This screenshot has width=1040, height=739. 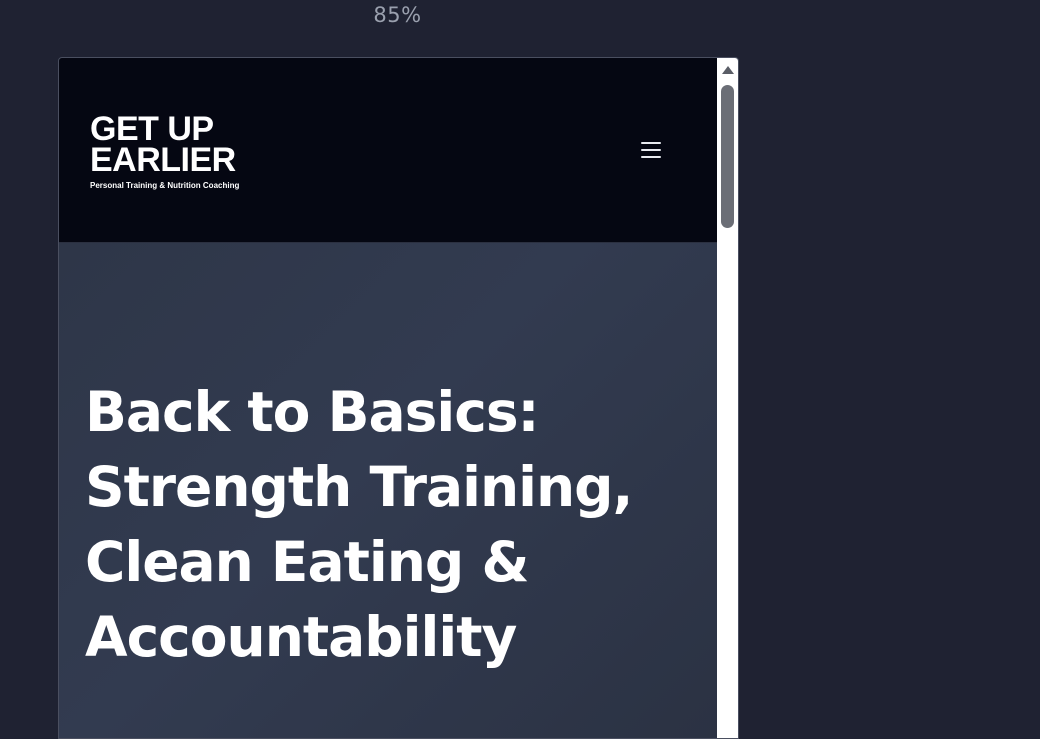 What do you see at coordinates (301, 637) in the screenshot?
I see `hero-title-line: Accountability` at bounding box center [301, 637].